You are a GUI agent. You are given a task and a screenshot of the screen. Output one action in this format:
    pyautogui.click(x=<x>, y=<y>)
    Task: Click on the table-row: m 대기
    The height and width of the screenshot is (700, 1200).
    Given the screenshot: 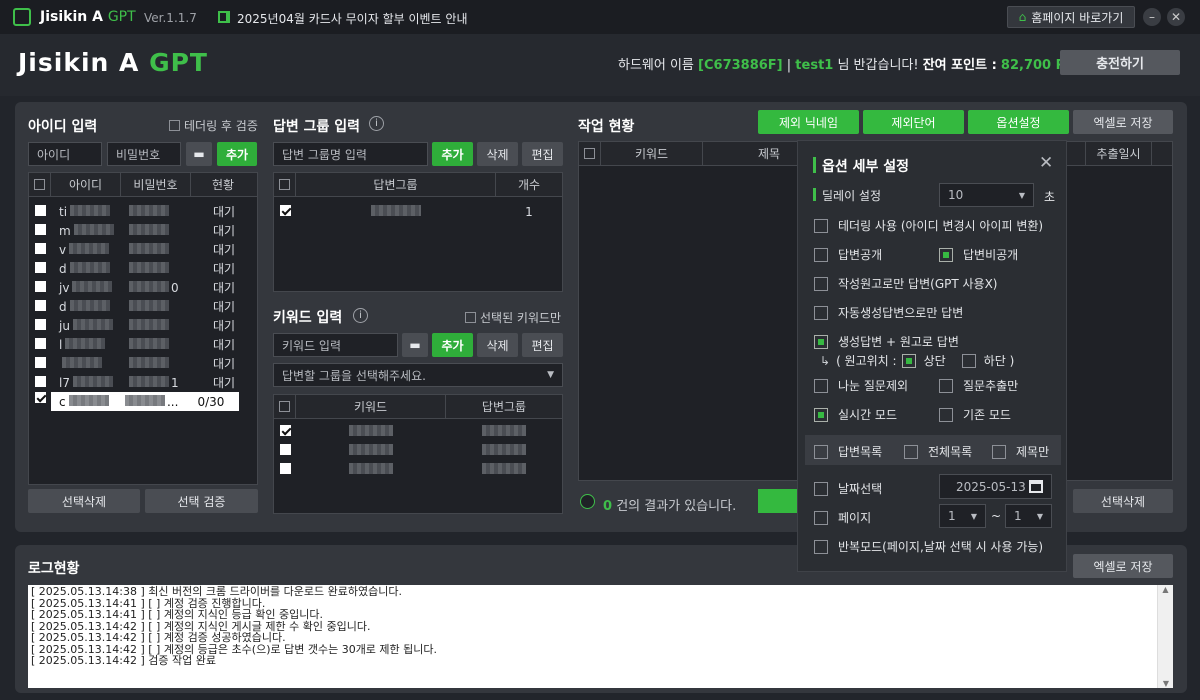 What is the action you would take?
    pyautogui.click(x=143, y=230)
    